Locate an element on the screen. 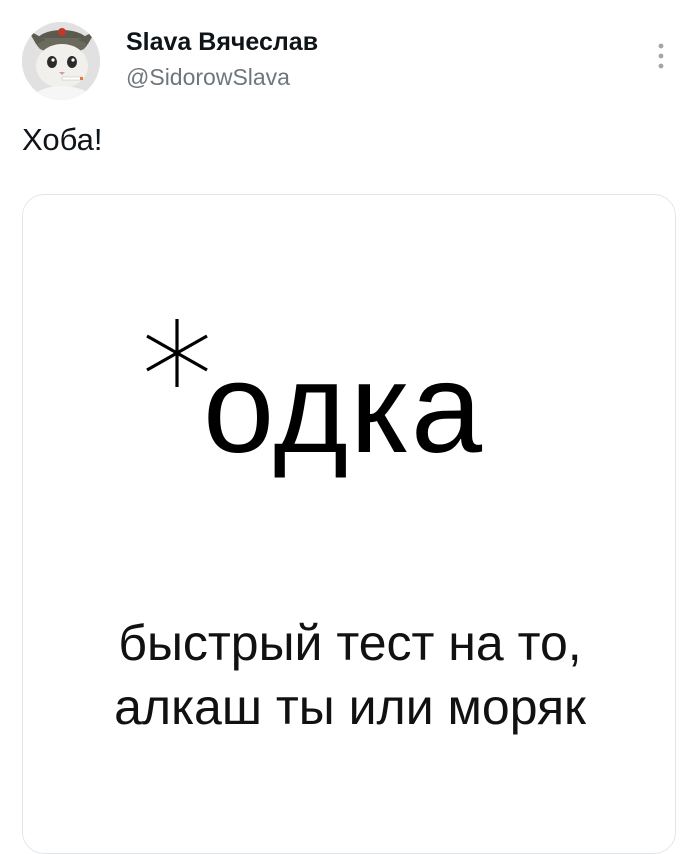 The width and height of the screenshot is (700, 854). tweet-header: Slava Вячеслав @SidorowSlava is located at coordinates (350, 62).